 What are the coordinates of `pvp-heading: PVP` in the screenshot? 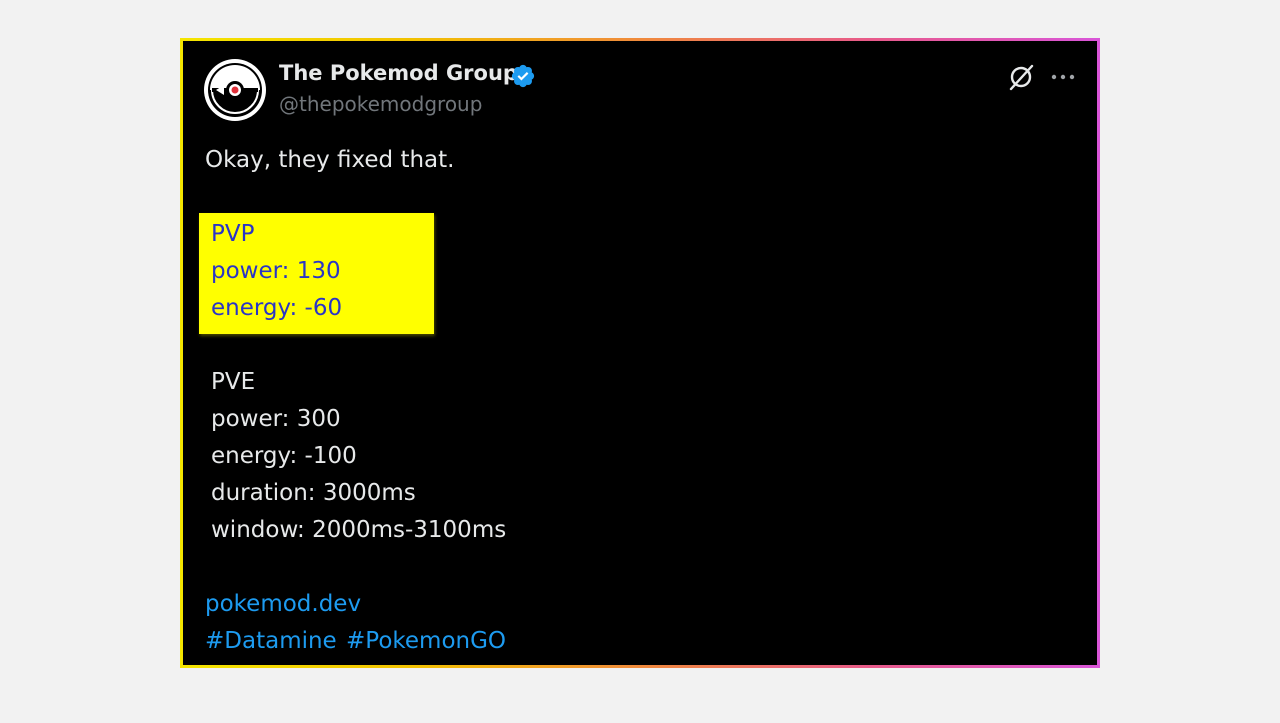 It's located at (233, 234).